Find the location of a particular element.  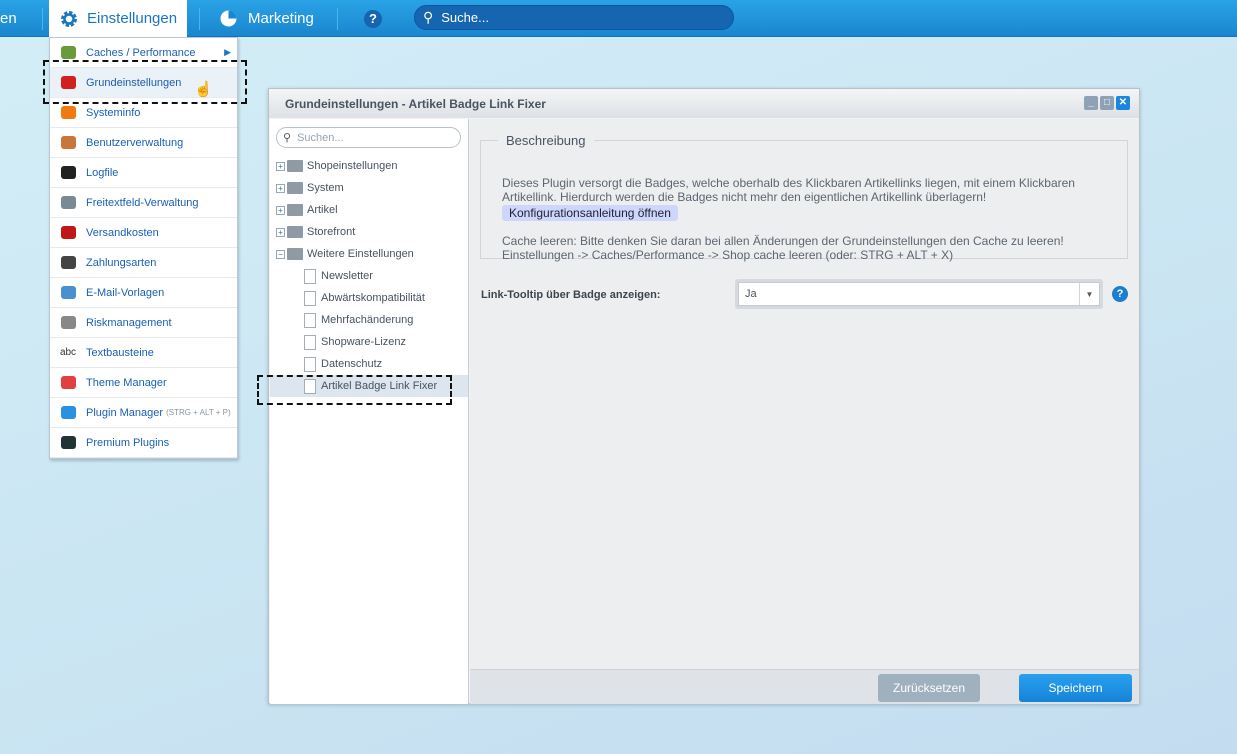

menu-item: Freitextfeld-Verwaltung is located at coordinates (143, 203).